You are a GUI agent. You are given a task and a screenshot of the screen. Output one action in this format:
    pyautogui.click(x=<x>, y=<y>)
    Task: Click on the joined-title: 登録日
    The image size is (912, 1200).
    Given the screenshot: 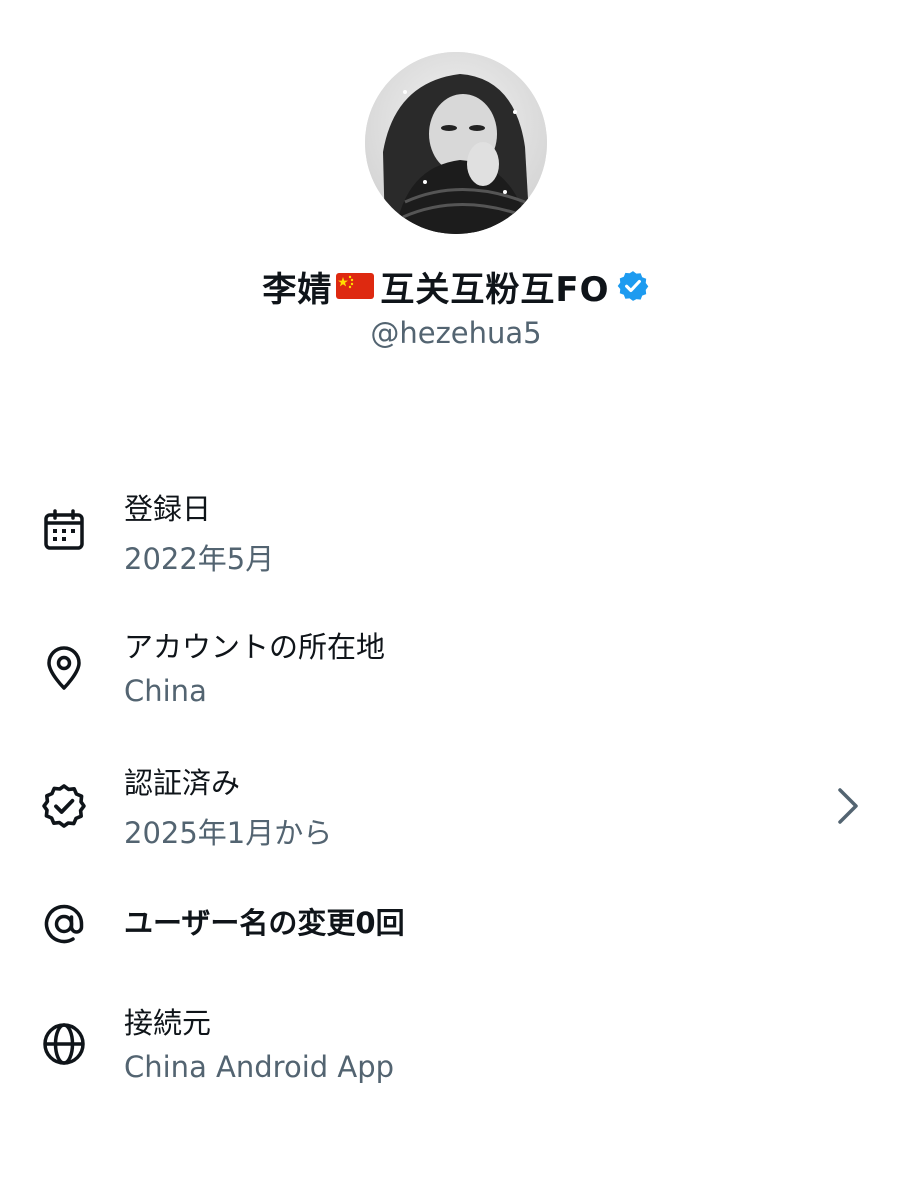 What is the action you would take?
    pyautogui.click(x=168, y=509)
    